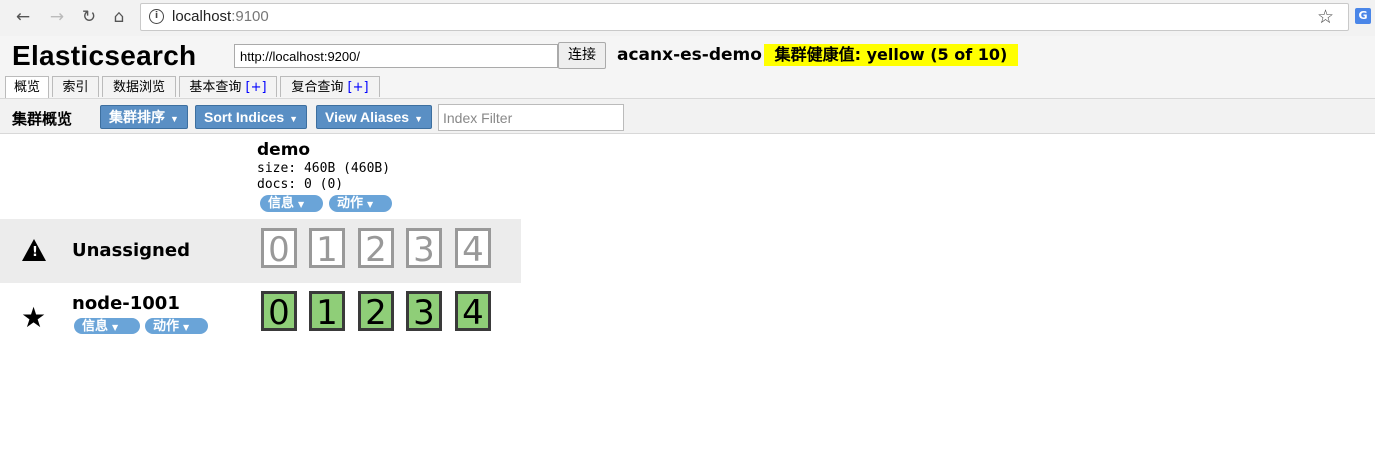 The width and height of the screenshot is (1375, 473). I want to click on index-filter-input, so click(531, 117).